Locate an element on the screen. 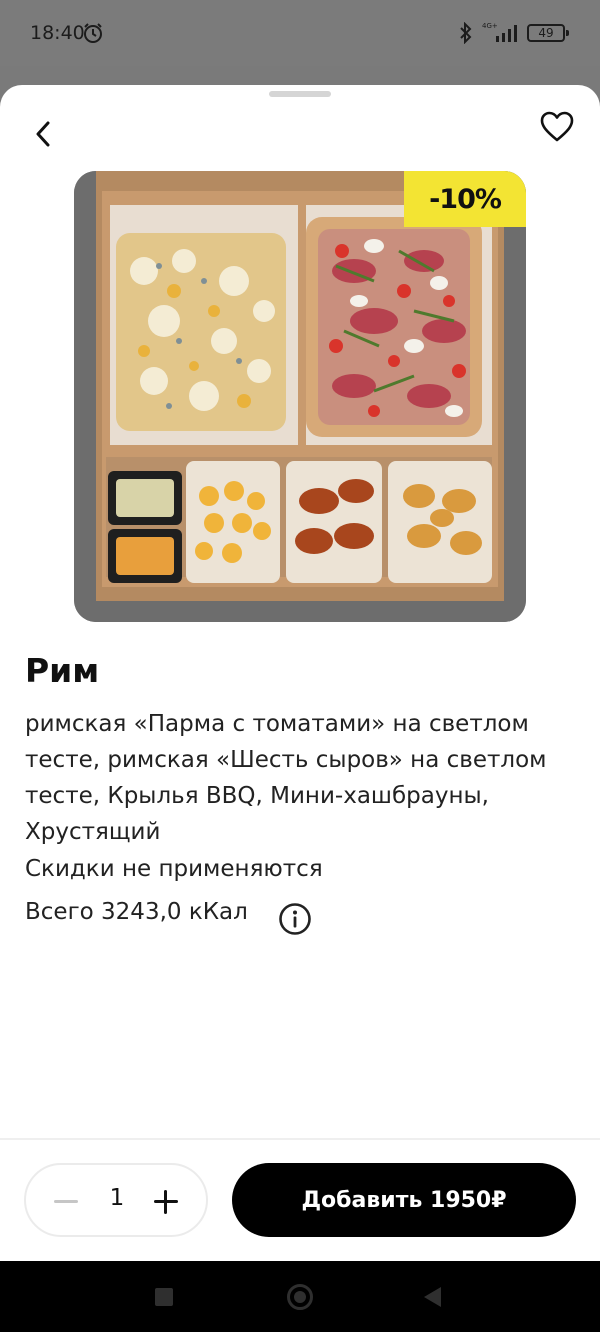 The height and width of the screenshot is (1332, 600). home-icon is located at coordinates (300, 1297).